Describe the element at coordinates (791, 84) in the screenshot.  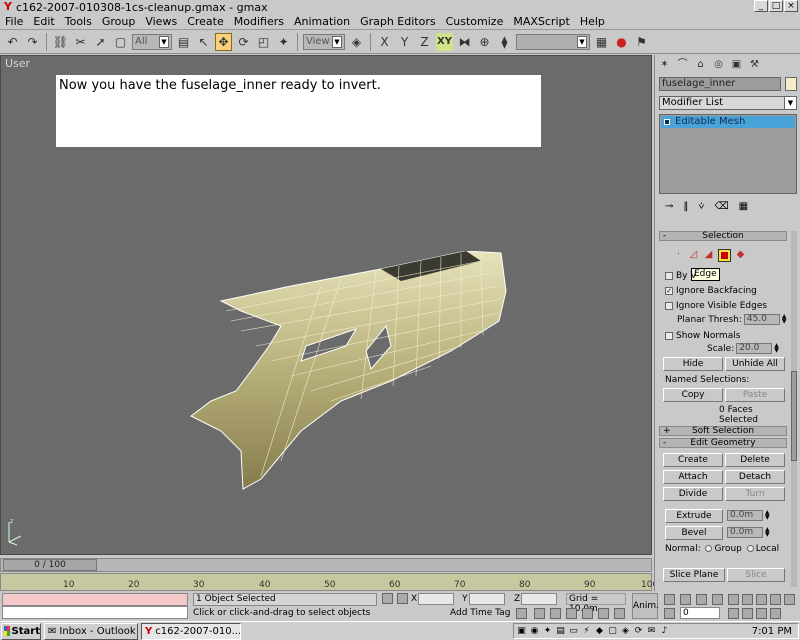
I see `object-color-swatch` at that location.